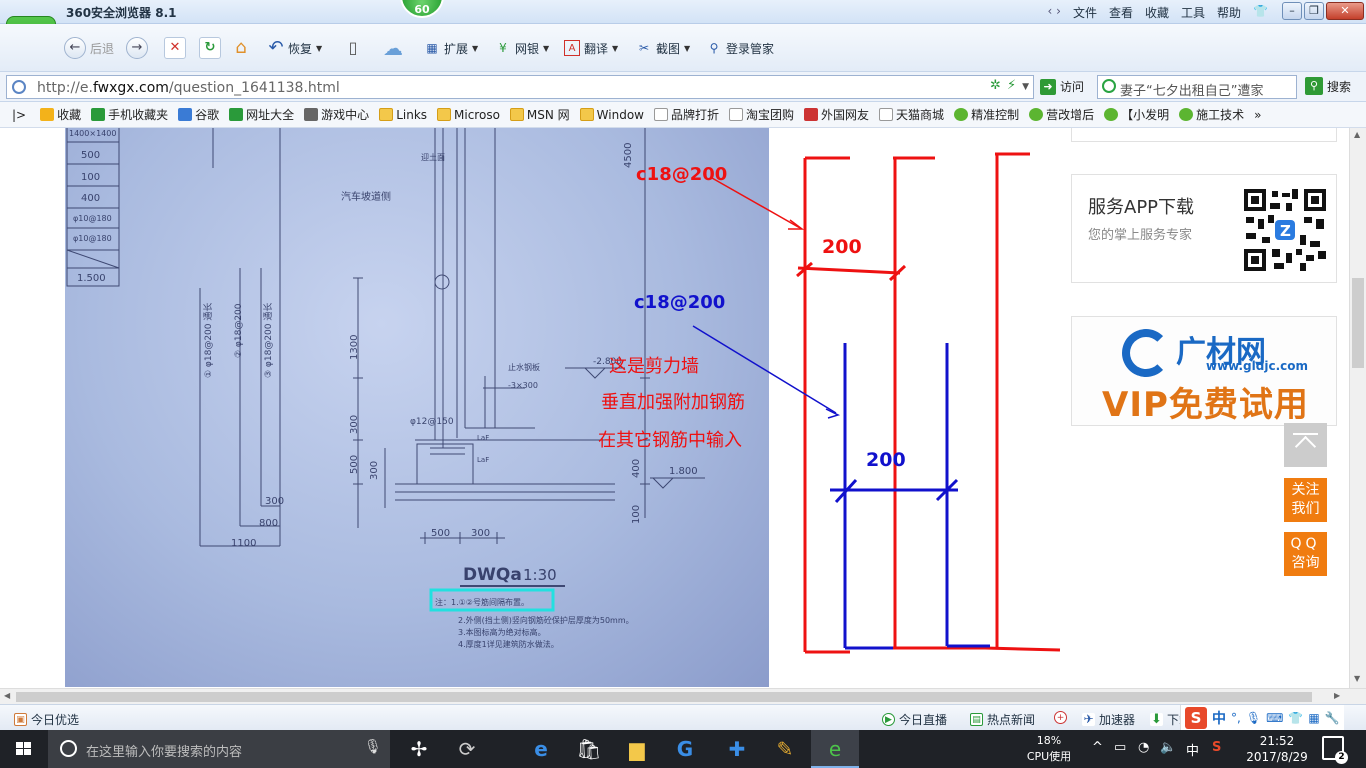 The width and height of the screenshot is (1366, 768). What do you see at coordinates (1157, 12) in the screenshot?
I see `menu-favorites: 收藏` at bounding box center [1157, 12].